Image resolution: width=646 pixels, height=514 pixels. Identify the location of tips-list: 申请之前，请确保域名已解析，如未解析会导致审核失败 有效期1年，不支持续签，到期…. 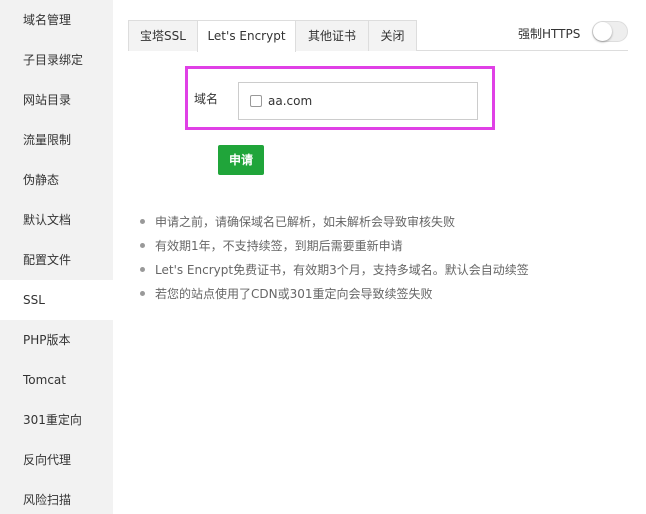
(334, 261).